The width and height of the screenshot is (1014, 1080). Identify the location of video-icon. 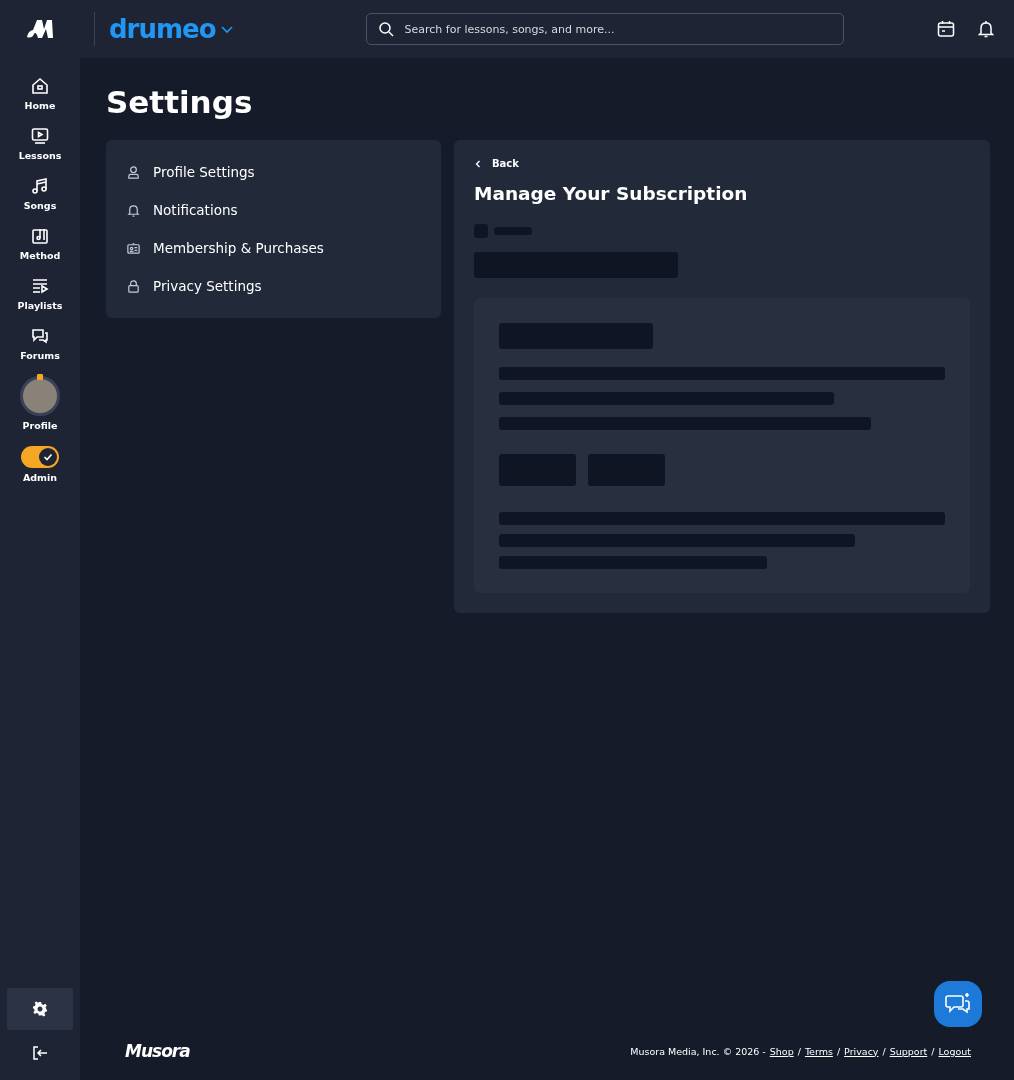
(40, 136).